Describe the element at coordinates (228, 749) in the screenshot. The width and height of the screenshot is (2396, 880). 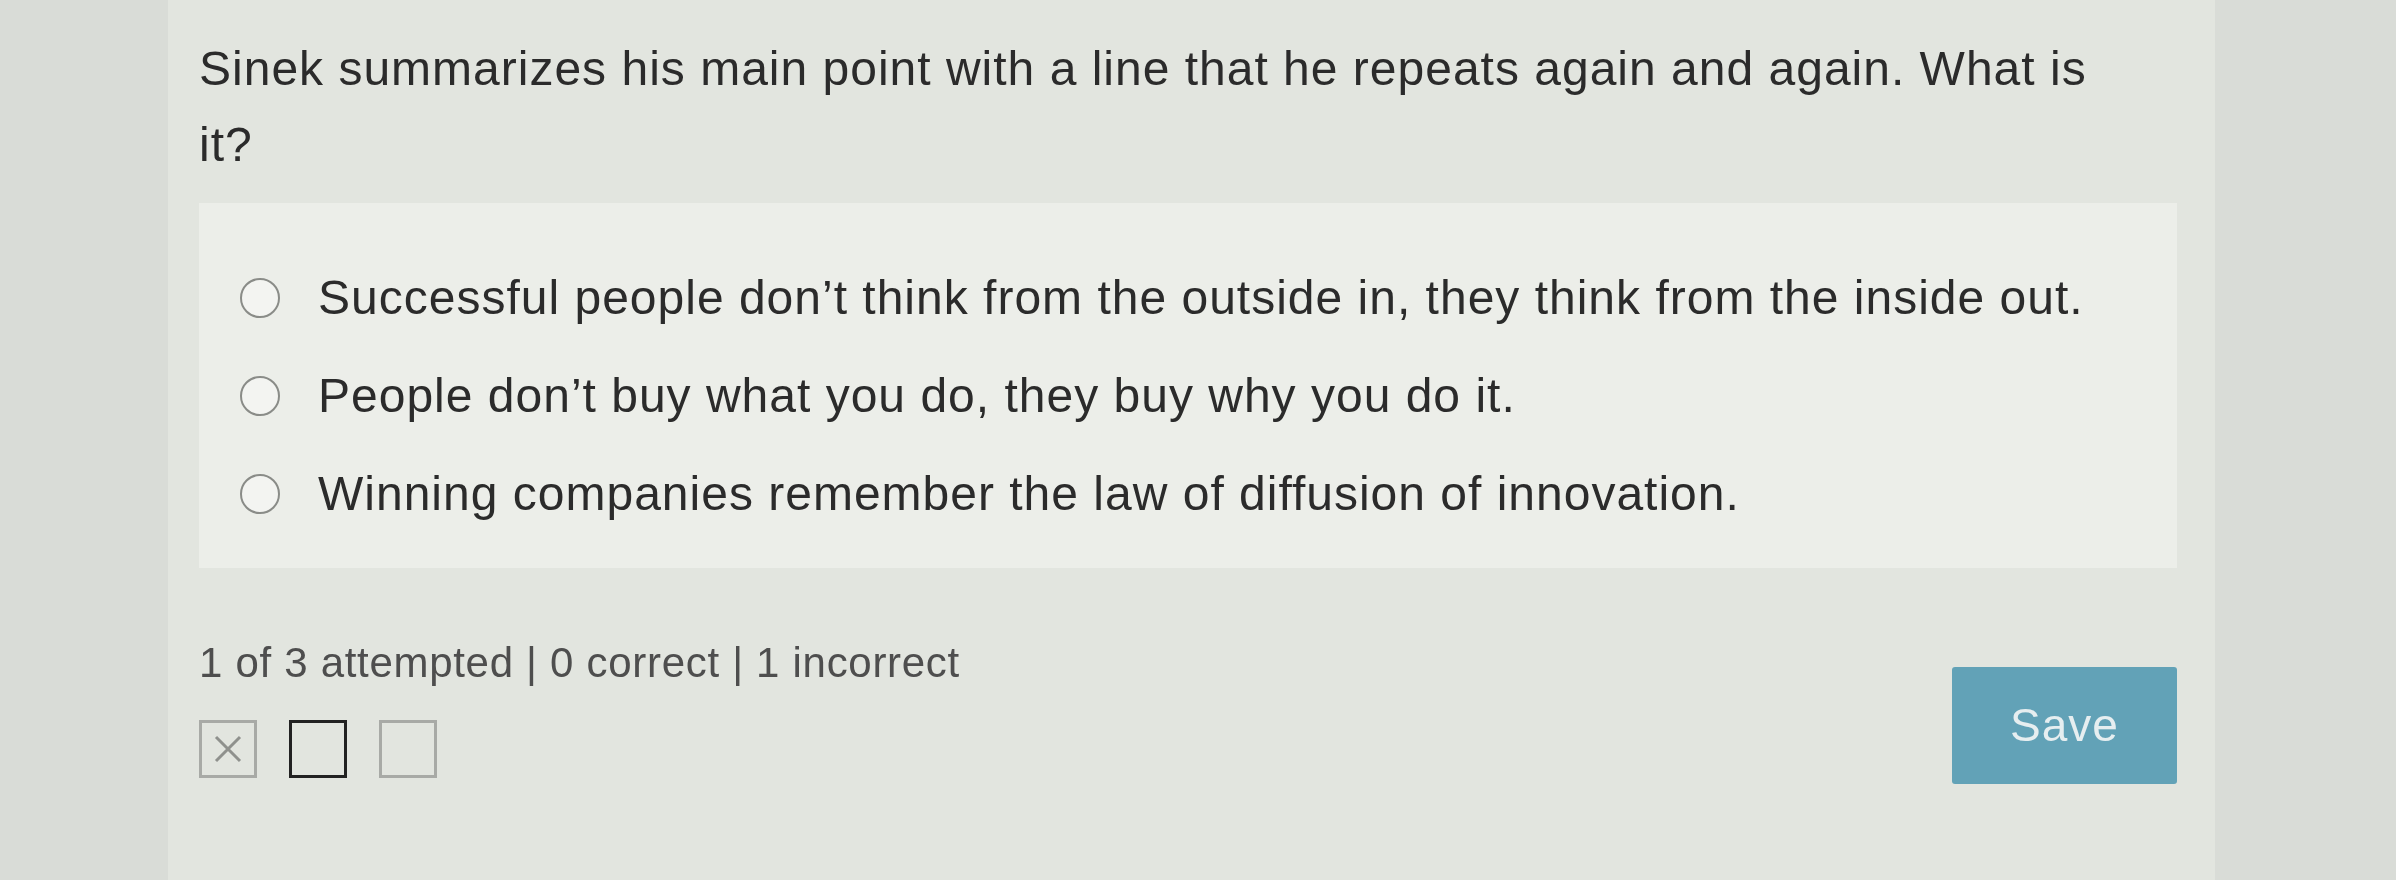
I see `cross-icon` at that location.